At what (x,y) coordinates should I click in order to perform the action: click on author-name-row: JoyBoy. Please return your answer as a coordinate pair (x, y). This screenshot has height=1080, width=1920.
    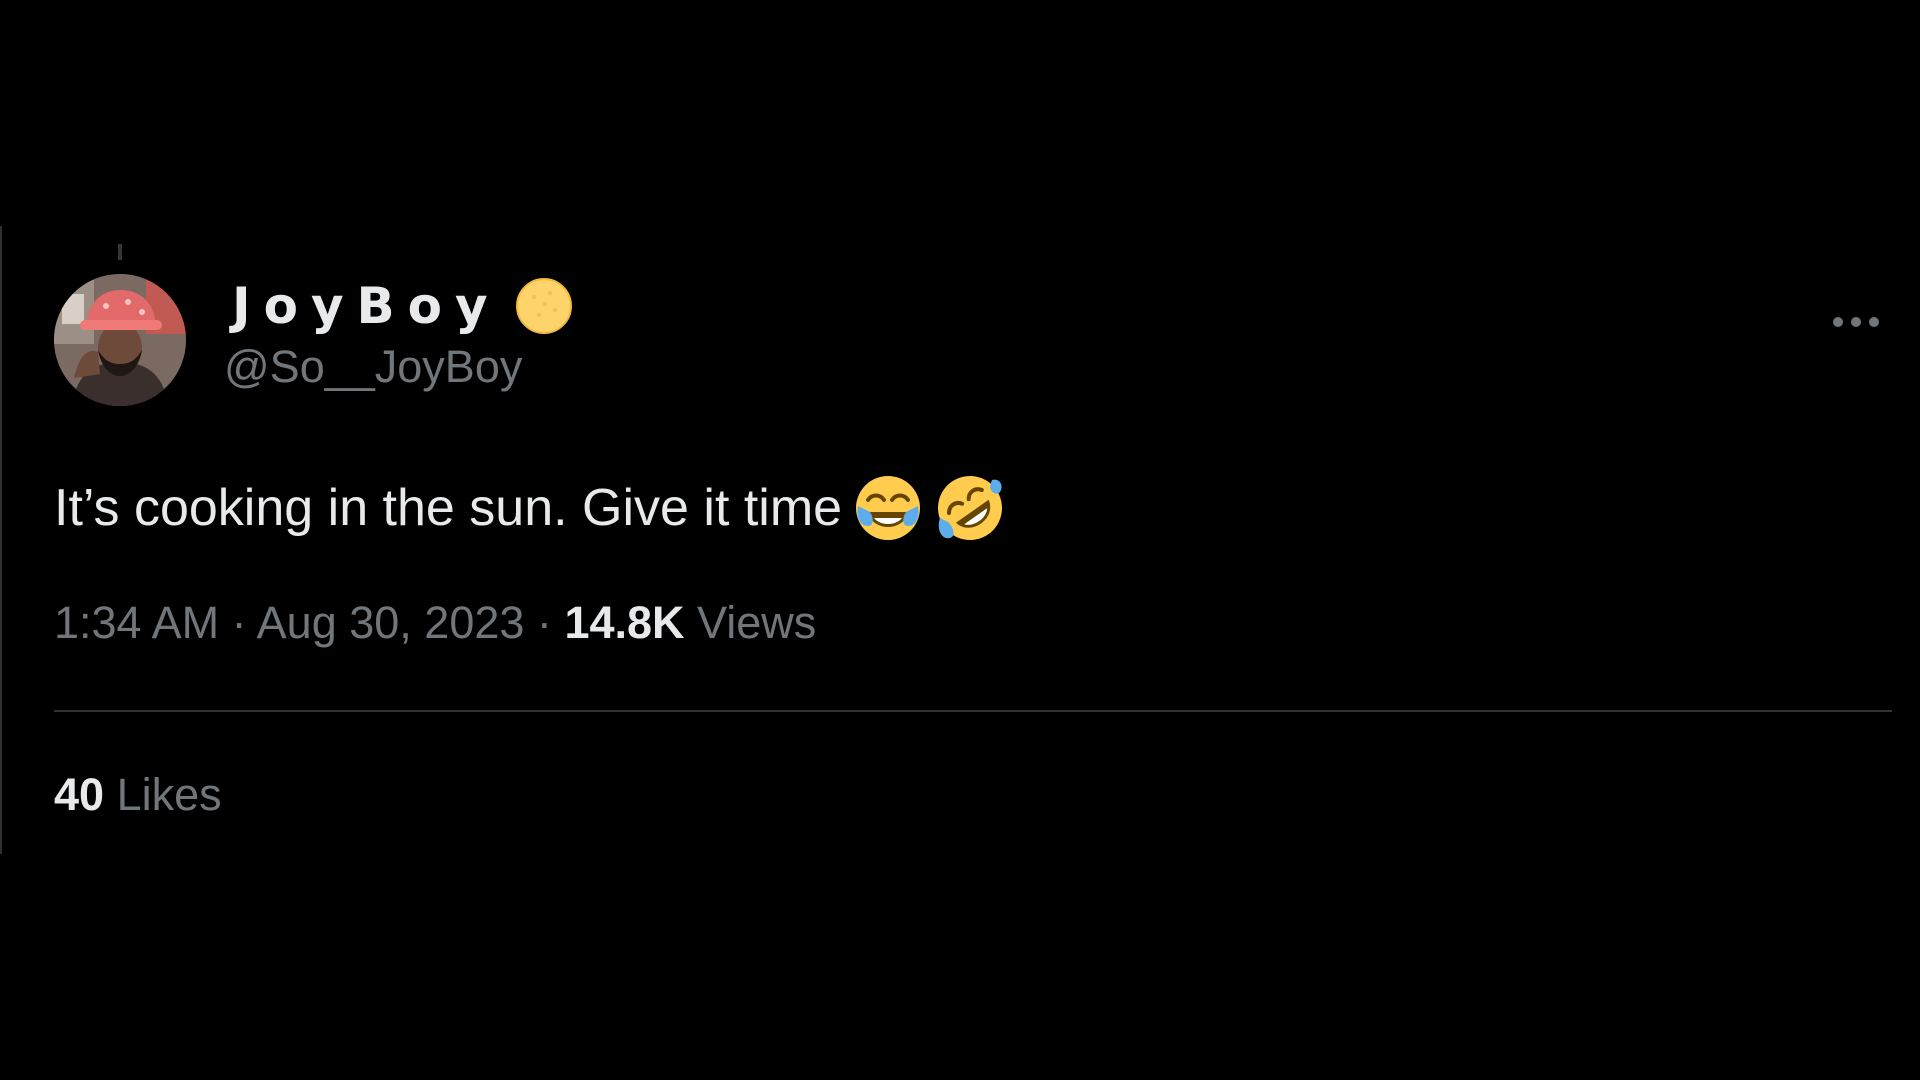
    Looking at the image, I should click on (402, 306).